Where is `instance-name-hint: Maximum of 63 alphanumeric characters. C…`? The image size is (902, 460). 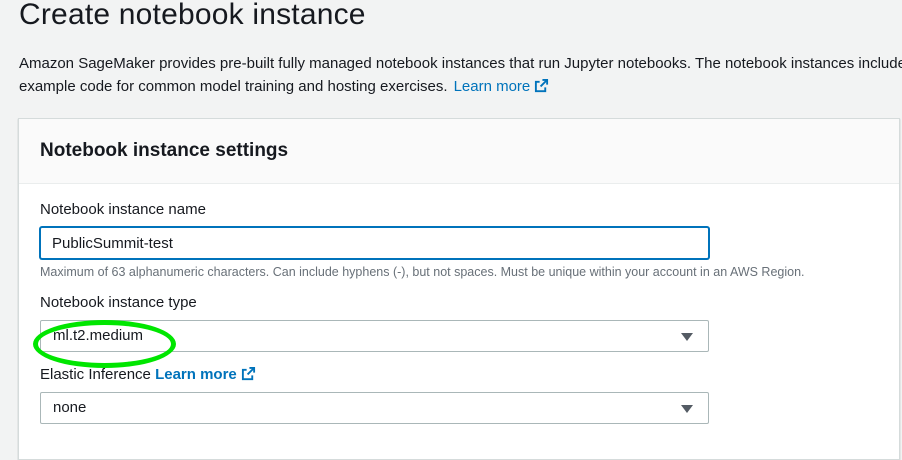
instance-name-hint: Maximum of 63 alphanumeric characters. C… is located at coordinates (422, 272).